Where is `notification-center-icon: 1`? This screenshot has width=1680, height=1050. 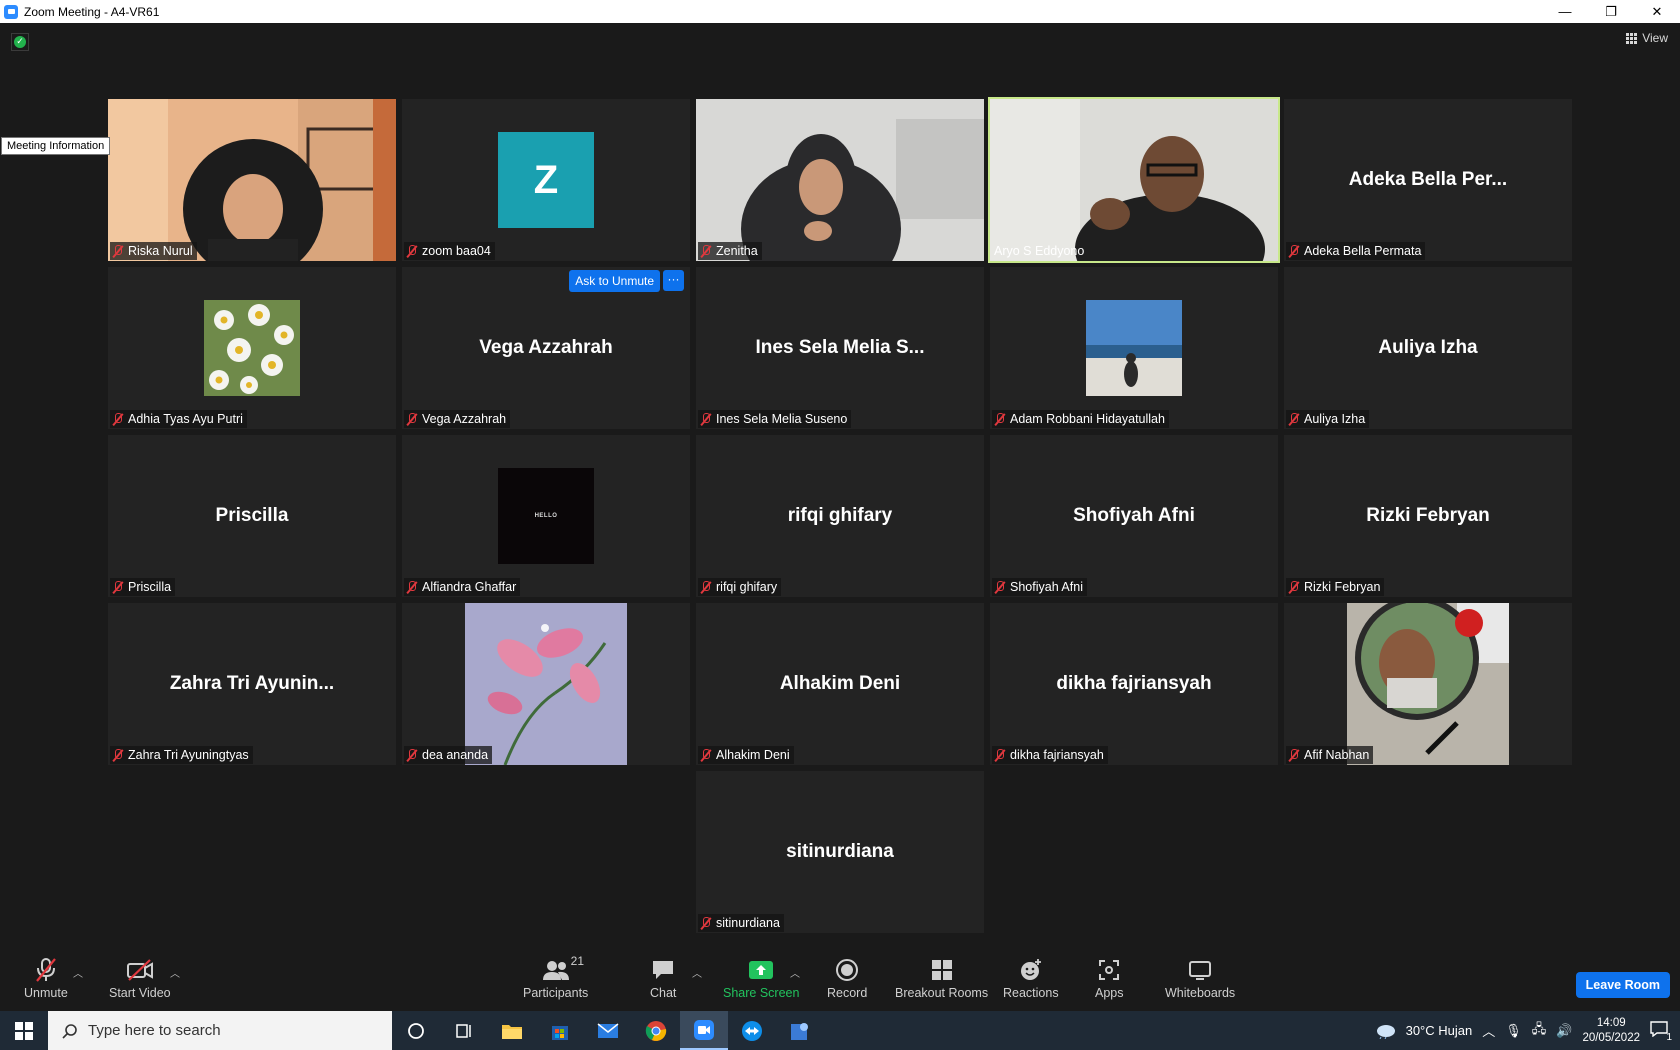
notification-center-icon: 1 is located at coordinates (1661, 1031).